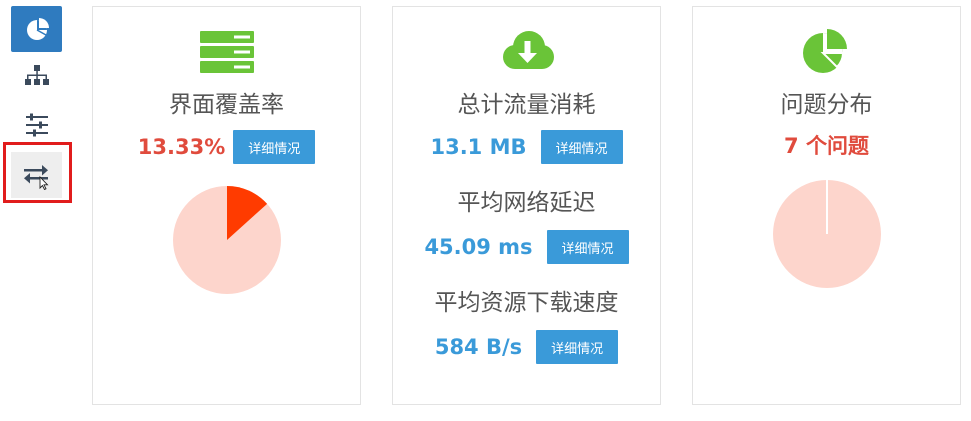 The image size is (971, 421). I want to click on download-speed-value: 584 B/s, so click(478, 347).